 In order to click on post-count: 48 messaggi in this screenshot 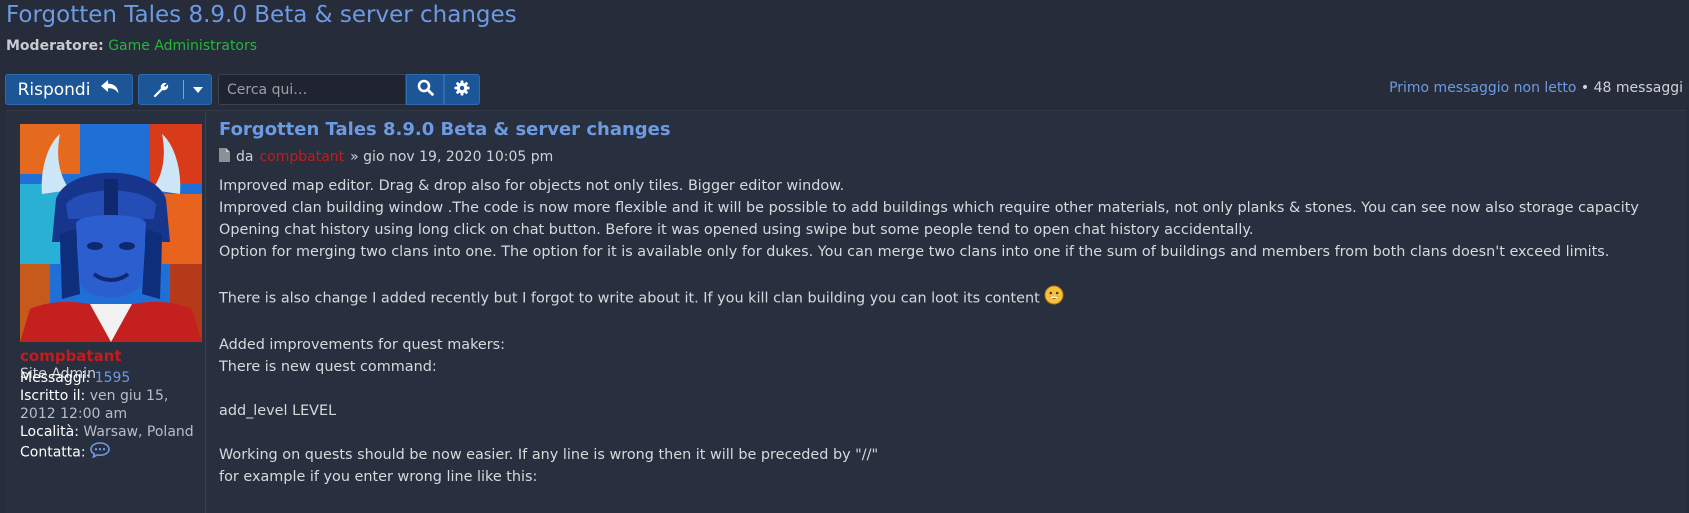, I will do `click(1638, 88)`.